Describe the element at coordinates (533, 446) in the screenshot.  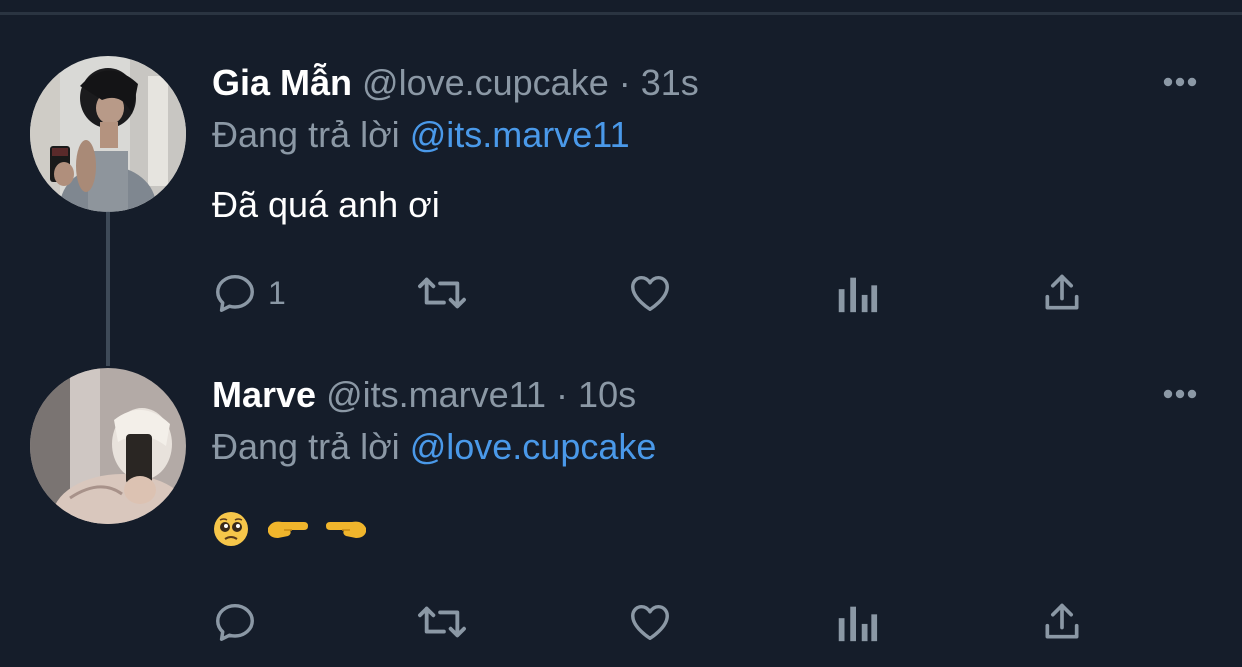
I see `mention-link: @love.cupcake` at that location.